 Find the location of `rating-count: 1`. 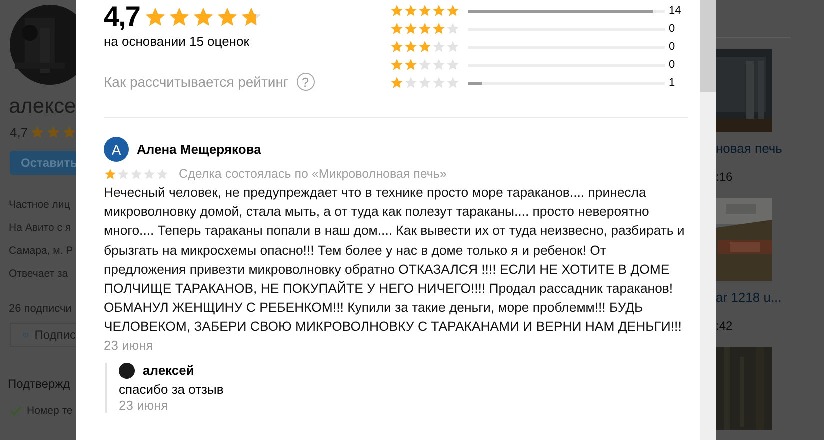

rating-count: 1 is located at coordinates (672, 83).